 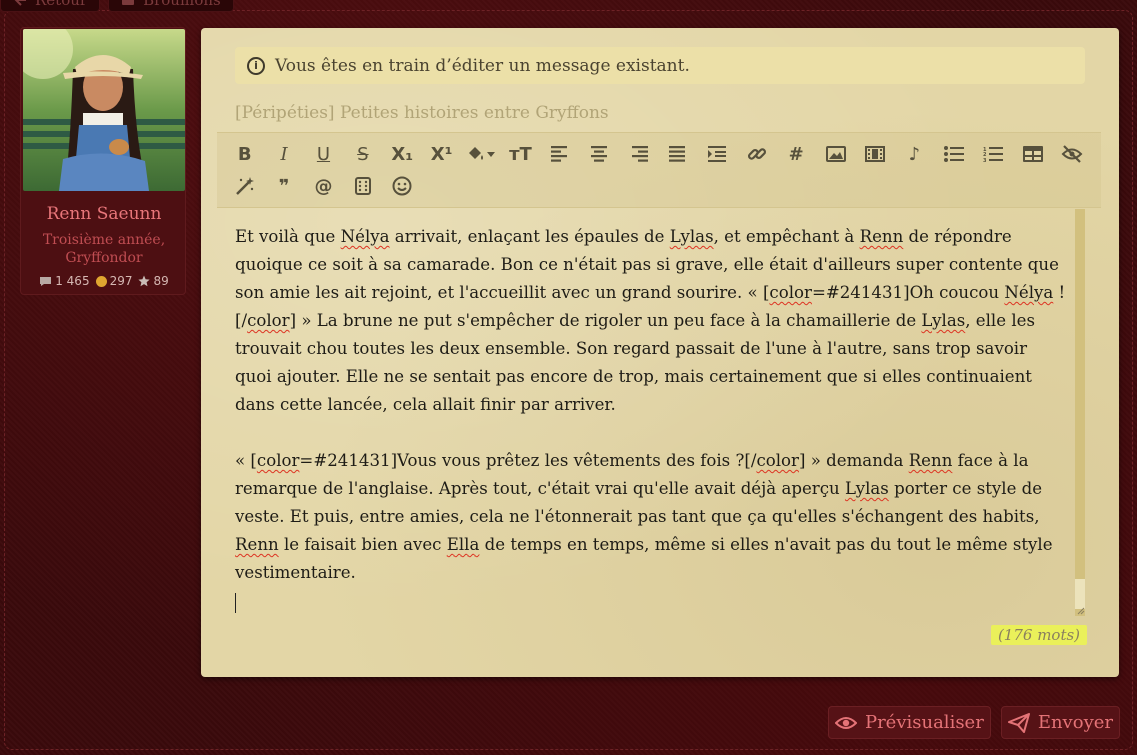 I want to click on music-icon: ♪, so click(x=914, y=154).